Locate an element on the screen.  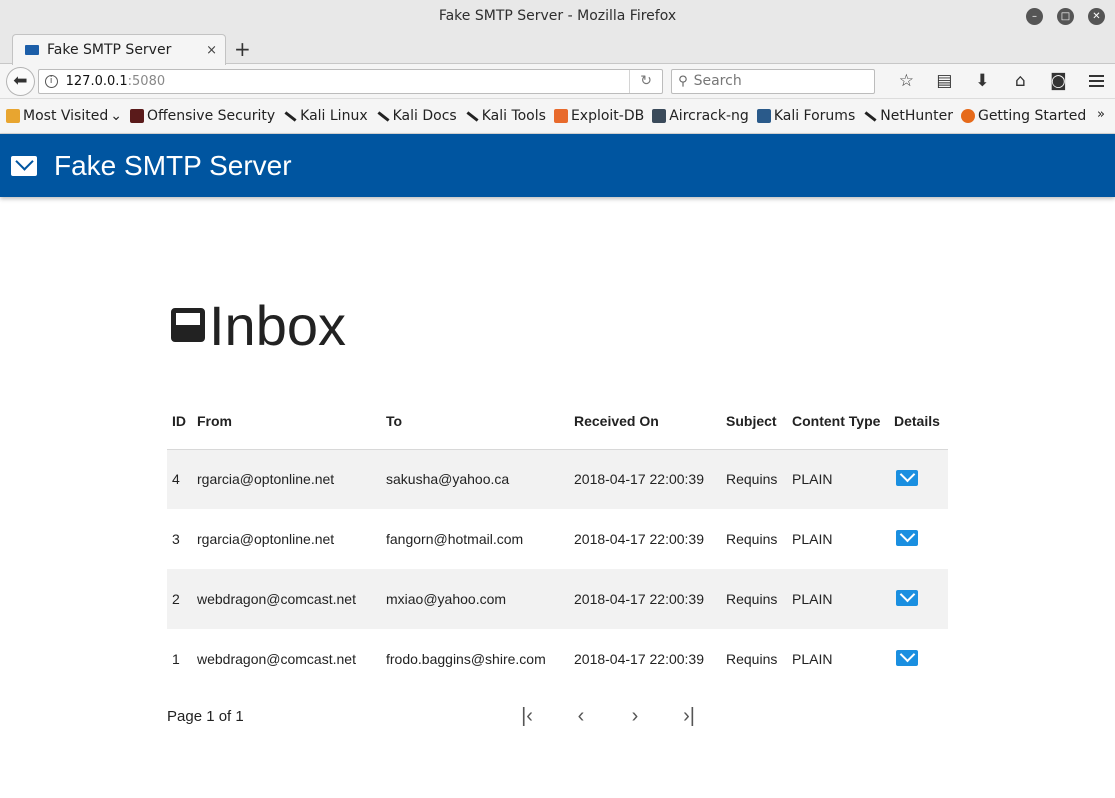
table-cell: mxiao@yahoo.com is located at coordinates (475, 599).